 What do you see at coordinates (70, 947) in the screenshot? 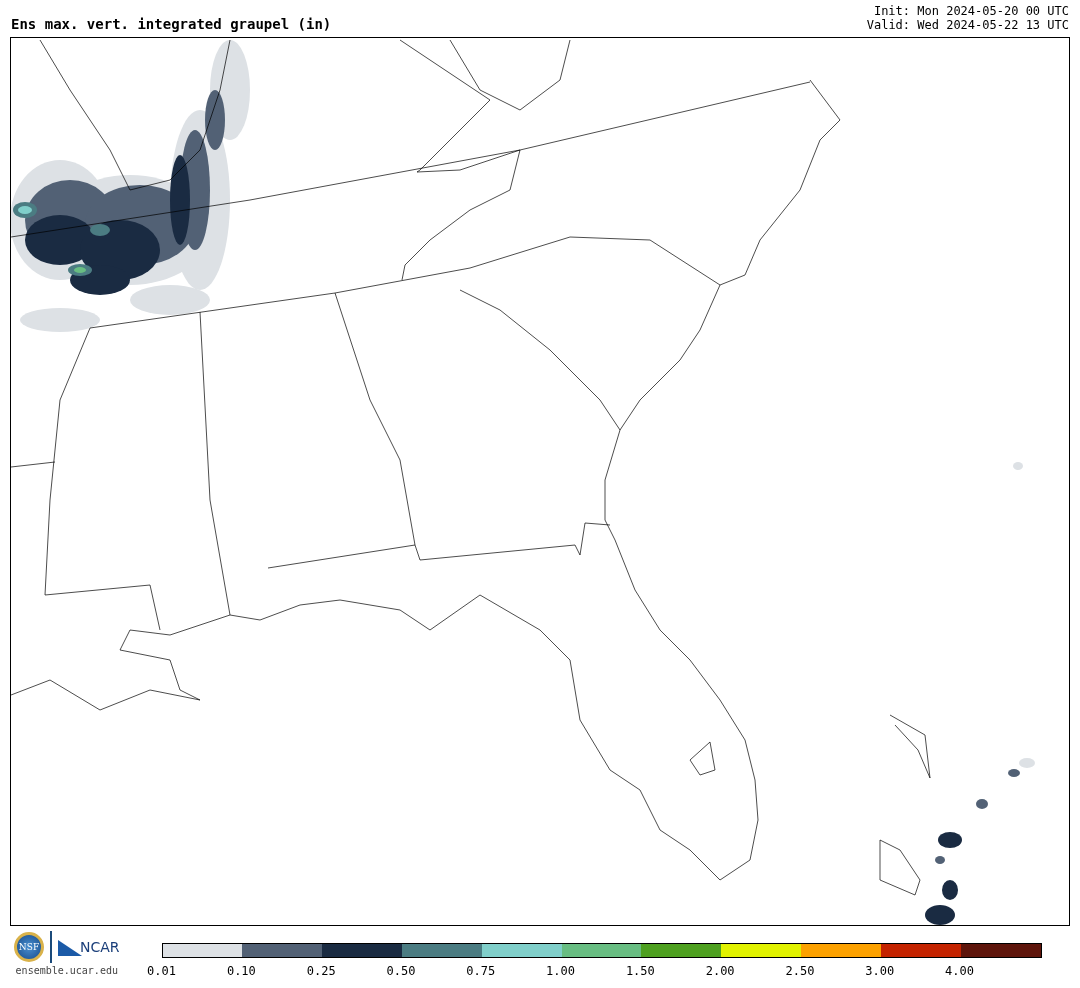
I see `swoosh-icon` at bounding box center [70, 947].